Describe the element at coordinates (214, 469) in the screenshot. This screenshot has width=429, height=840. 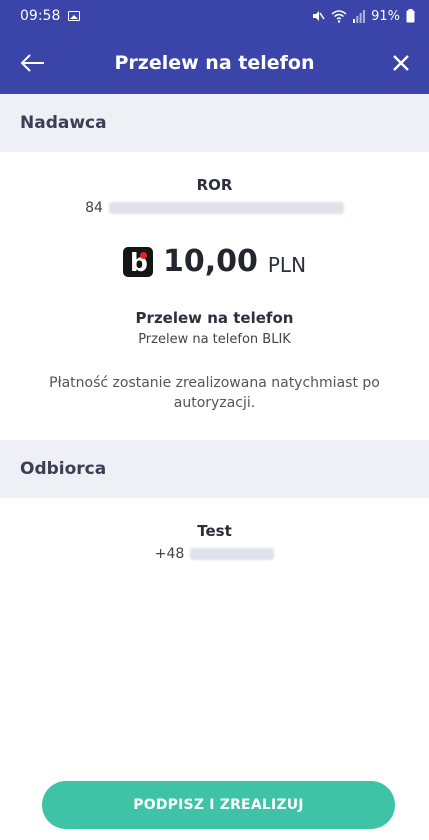
I see `recipient-section-header: Odbiorca` at that location.